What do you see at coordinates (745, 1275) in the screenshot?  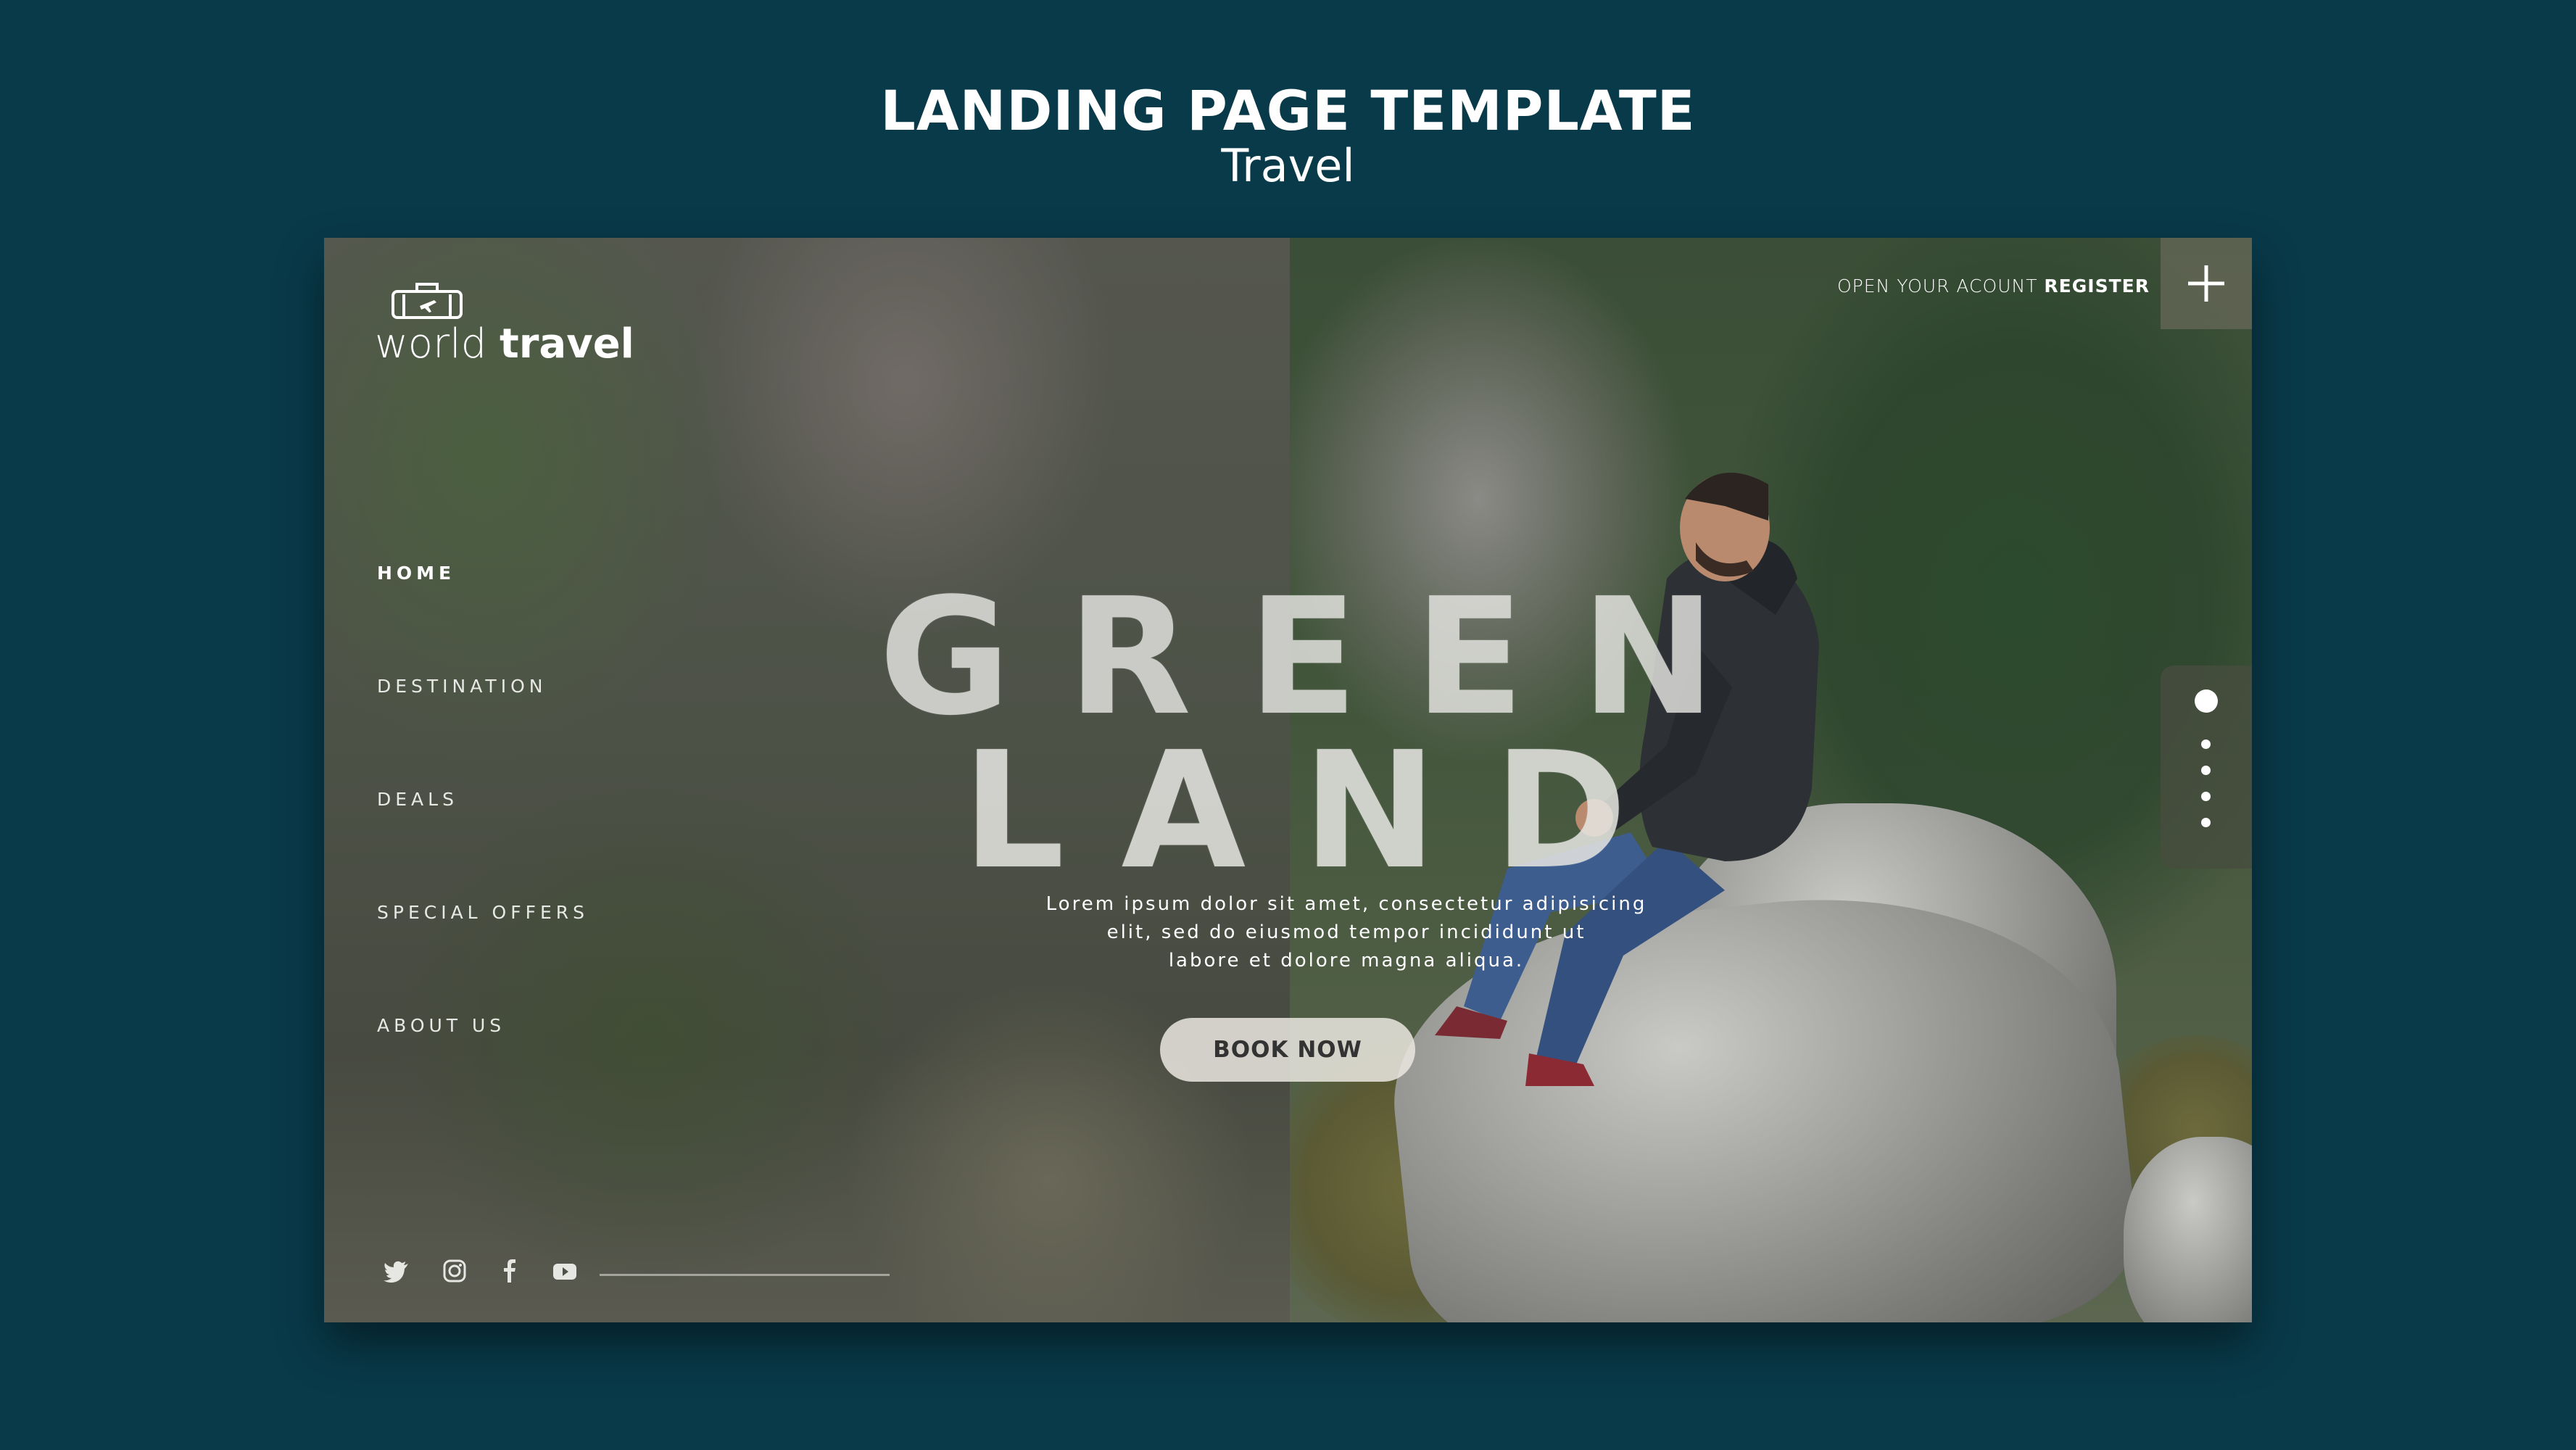 I see `divider-line` at bounding box center [745, 1275].